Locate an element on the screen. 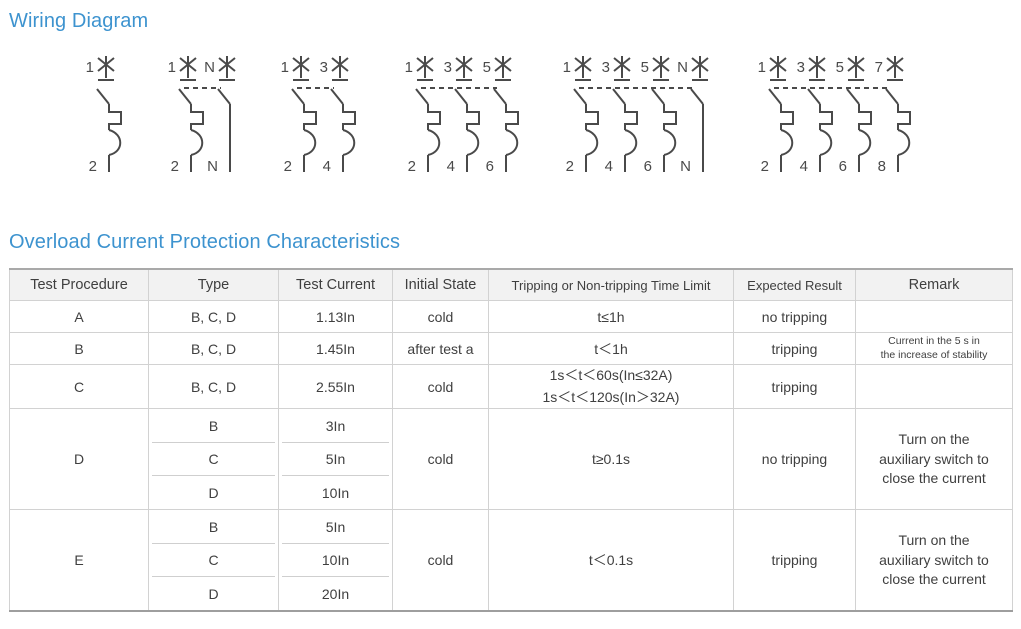 The image size is (1021, 629). wiring-diagram-2p: 1 2 3 4 is located at coordinates (327, 123).